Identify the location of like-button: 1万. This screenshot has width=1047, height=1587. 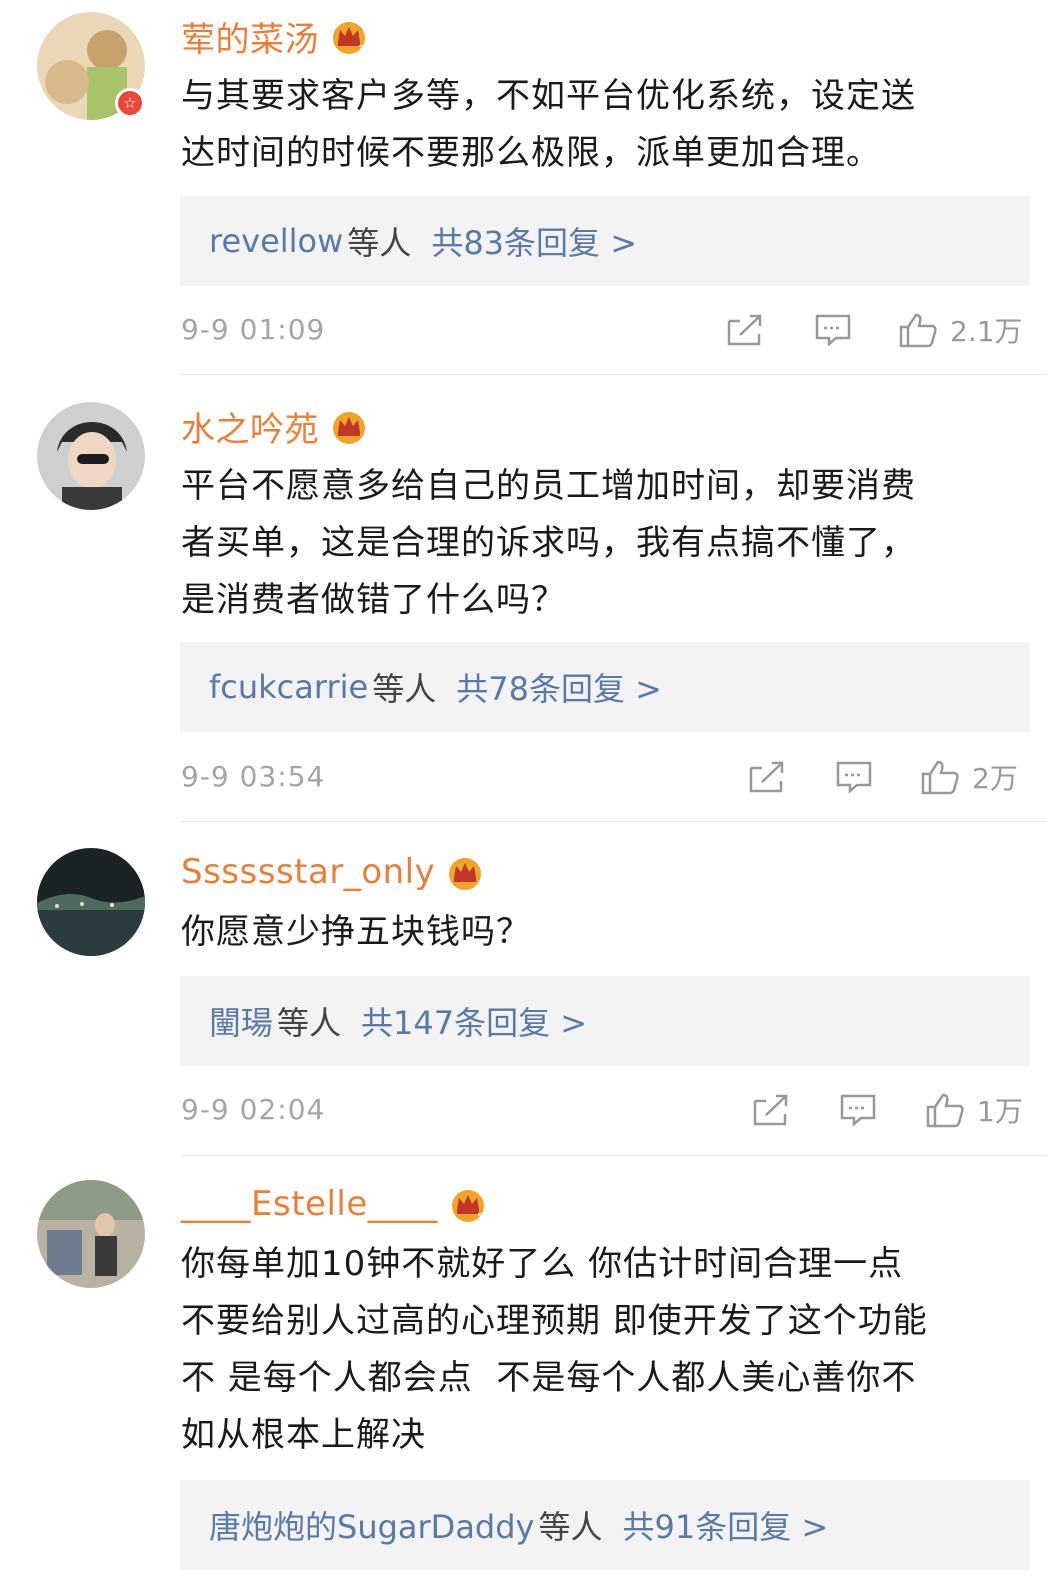
(974, 1110).